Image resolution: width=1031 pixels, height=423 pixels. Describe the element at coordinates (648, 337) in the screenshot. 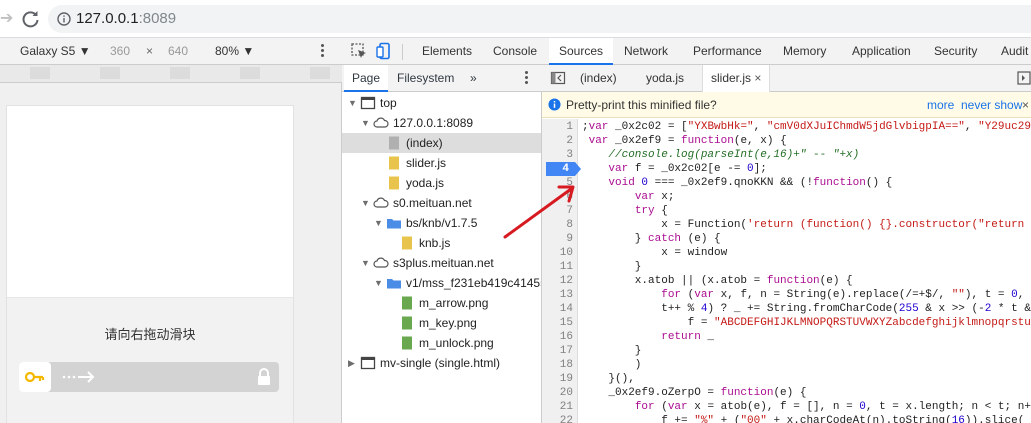

I see `code-line: return _` at that location.